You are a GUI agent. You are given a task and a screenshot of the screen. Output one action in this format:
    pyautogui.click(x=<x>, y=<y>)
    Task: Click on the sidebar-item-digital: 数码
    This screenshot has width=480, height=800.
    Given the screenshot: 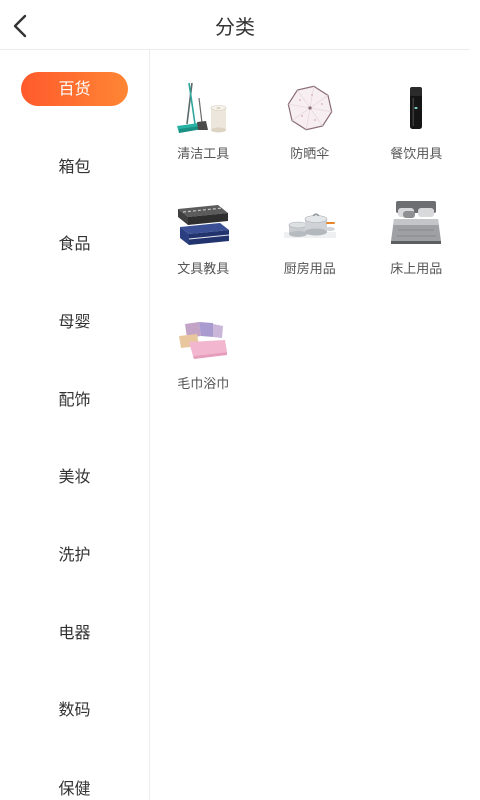 What is the action you would take?
    pyautogui.click(x=74, y=711)
    